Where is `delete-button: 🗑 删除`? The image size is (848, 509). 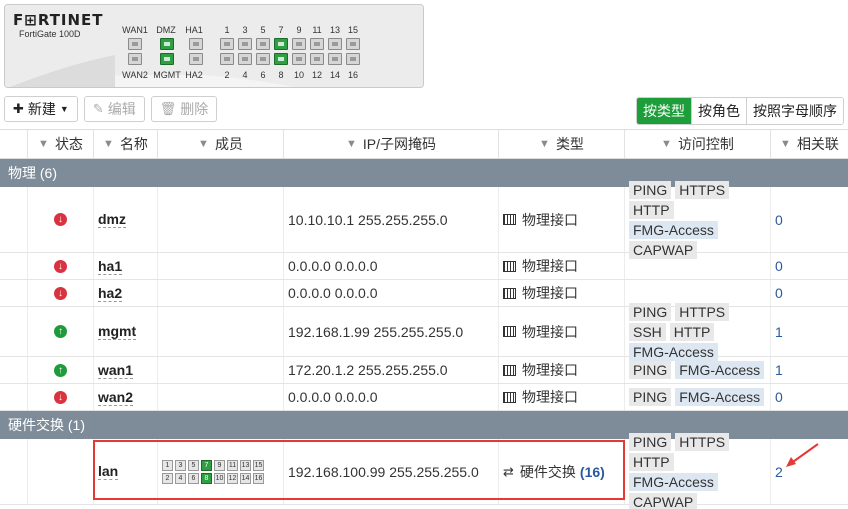 delete-button: 🗑 删除 is located at coordinates (184, 109).